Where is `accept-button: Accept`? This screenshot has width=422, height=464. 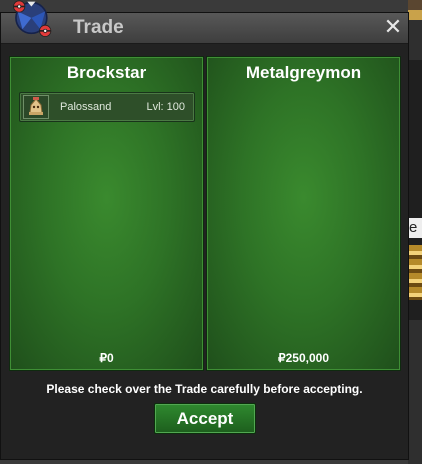 accept-button: Accept is located at coordinates (205, 418).